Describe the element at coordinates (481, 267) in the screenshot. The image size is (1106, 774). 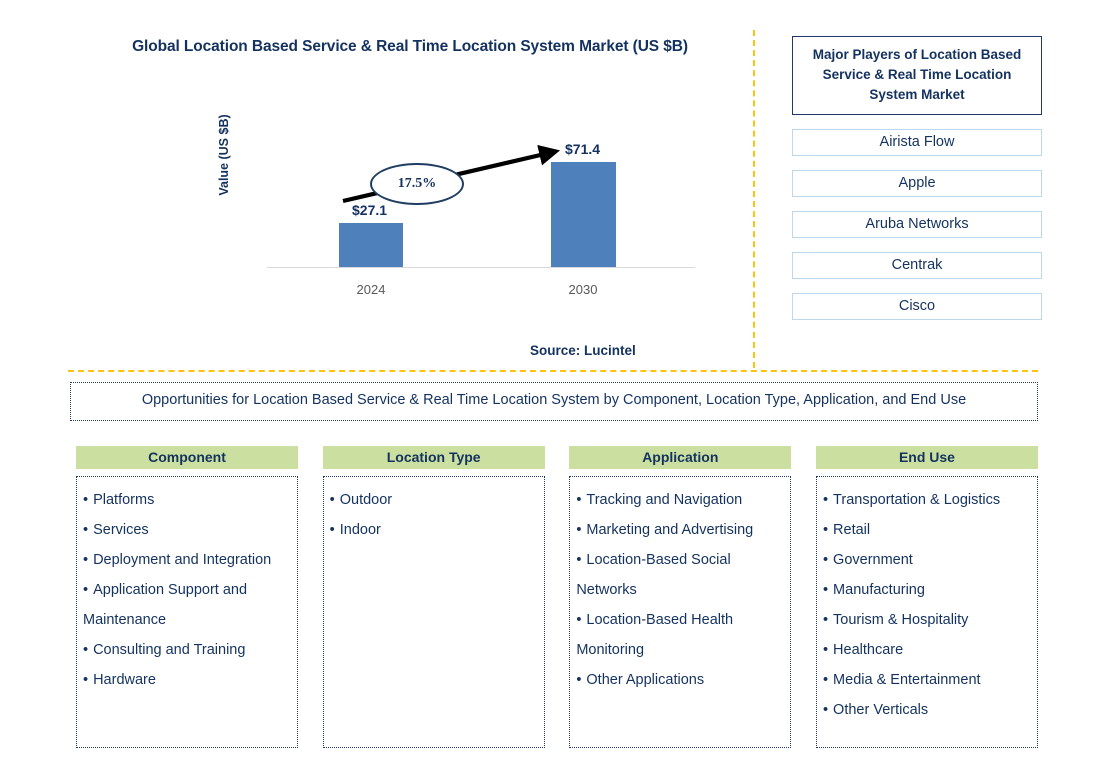
I see `x-axis-line` at that location.